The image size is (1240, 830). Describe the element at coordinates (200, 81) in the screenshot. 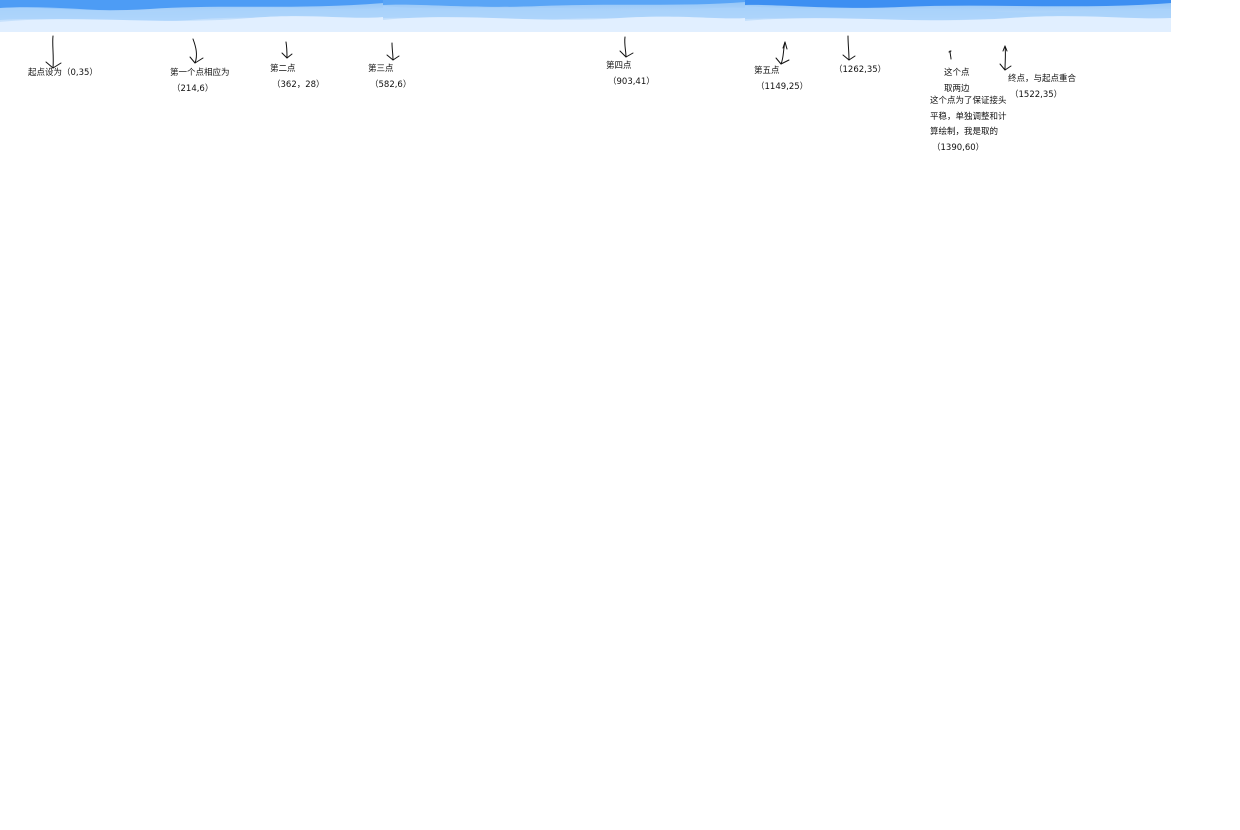

I see `label-p1: 第一个点相应为 （214,6）` at that location.